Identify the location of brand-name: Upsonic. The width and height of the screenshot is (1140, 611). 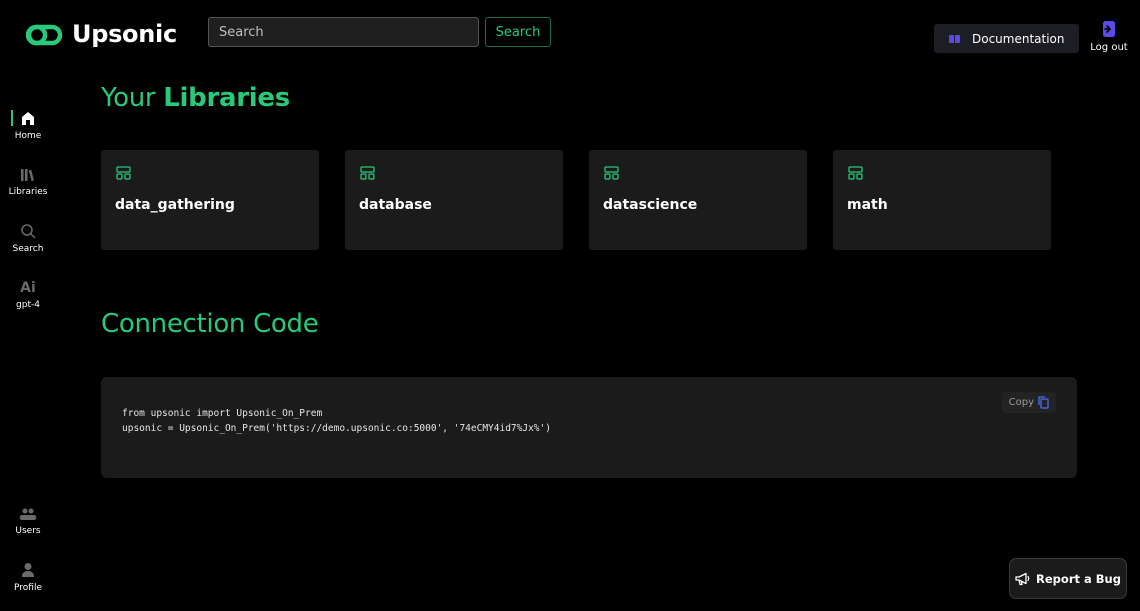
(124, 34).